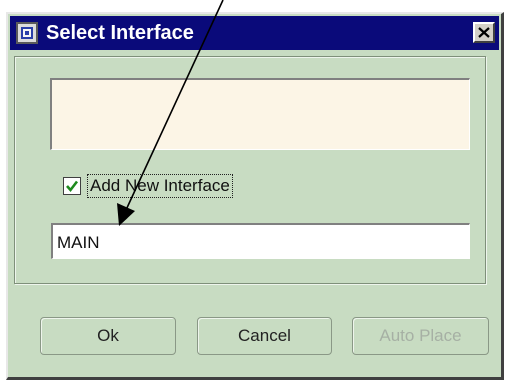  Describe the element at coordinates (108, 336) in the screenshot. I see `ok-button: Ok` at that location.